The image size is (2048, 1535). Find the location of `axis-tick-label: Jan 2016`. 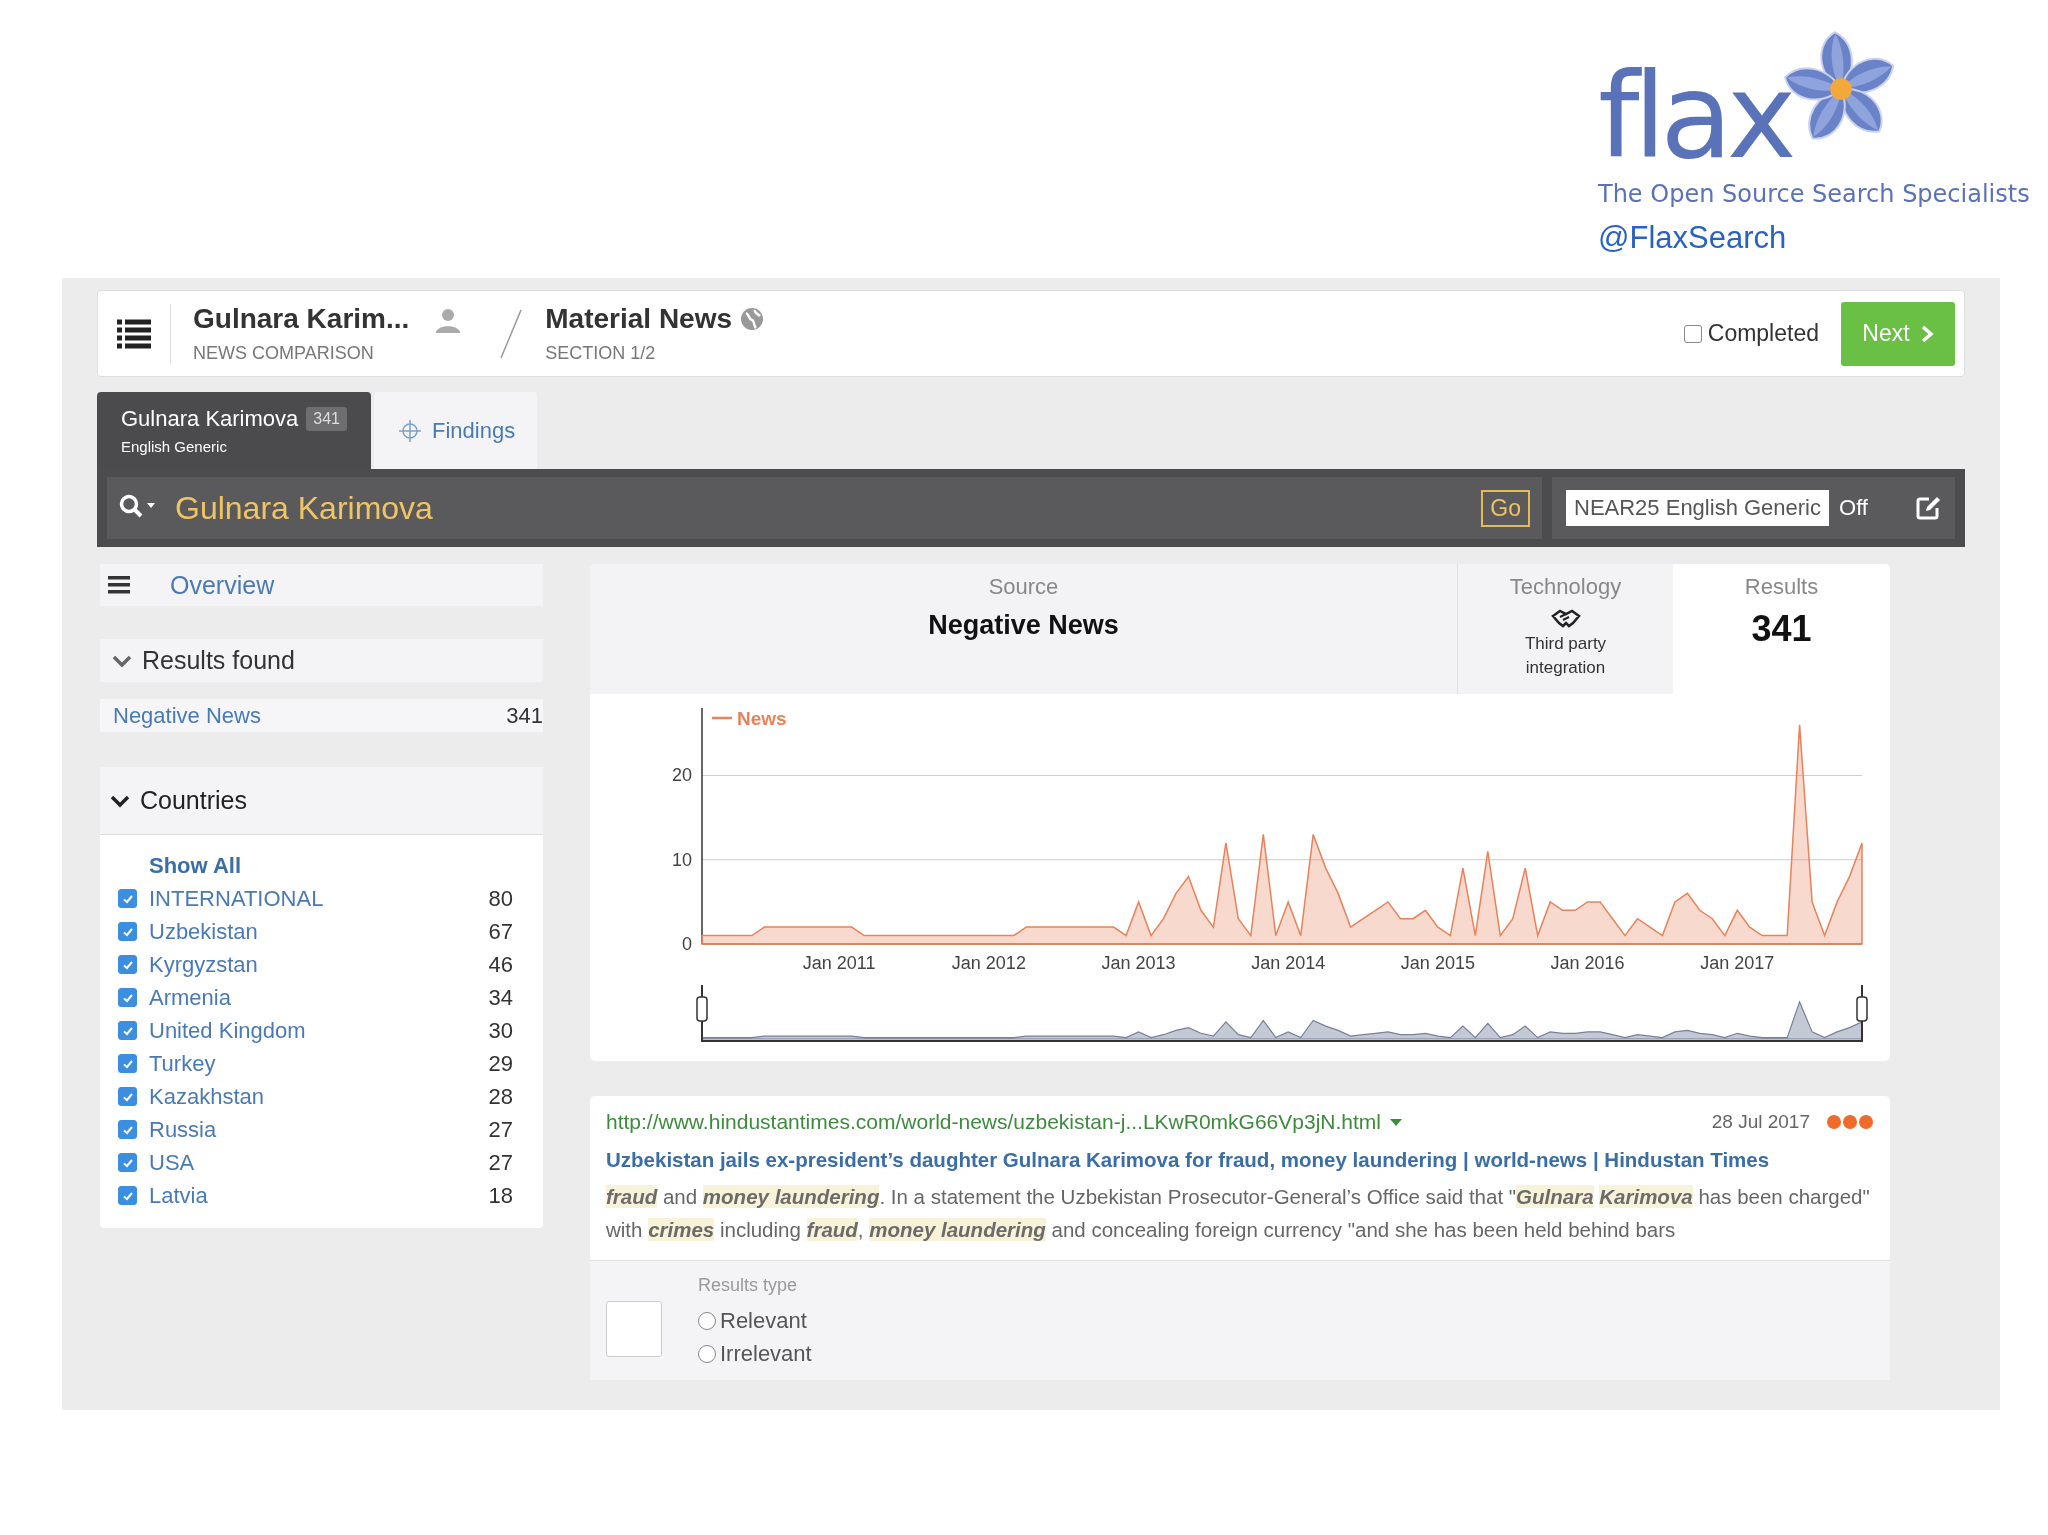

axis-tick-label: Jan 2016 is located at coordinates (1587, 963).